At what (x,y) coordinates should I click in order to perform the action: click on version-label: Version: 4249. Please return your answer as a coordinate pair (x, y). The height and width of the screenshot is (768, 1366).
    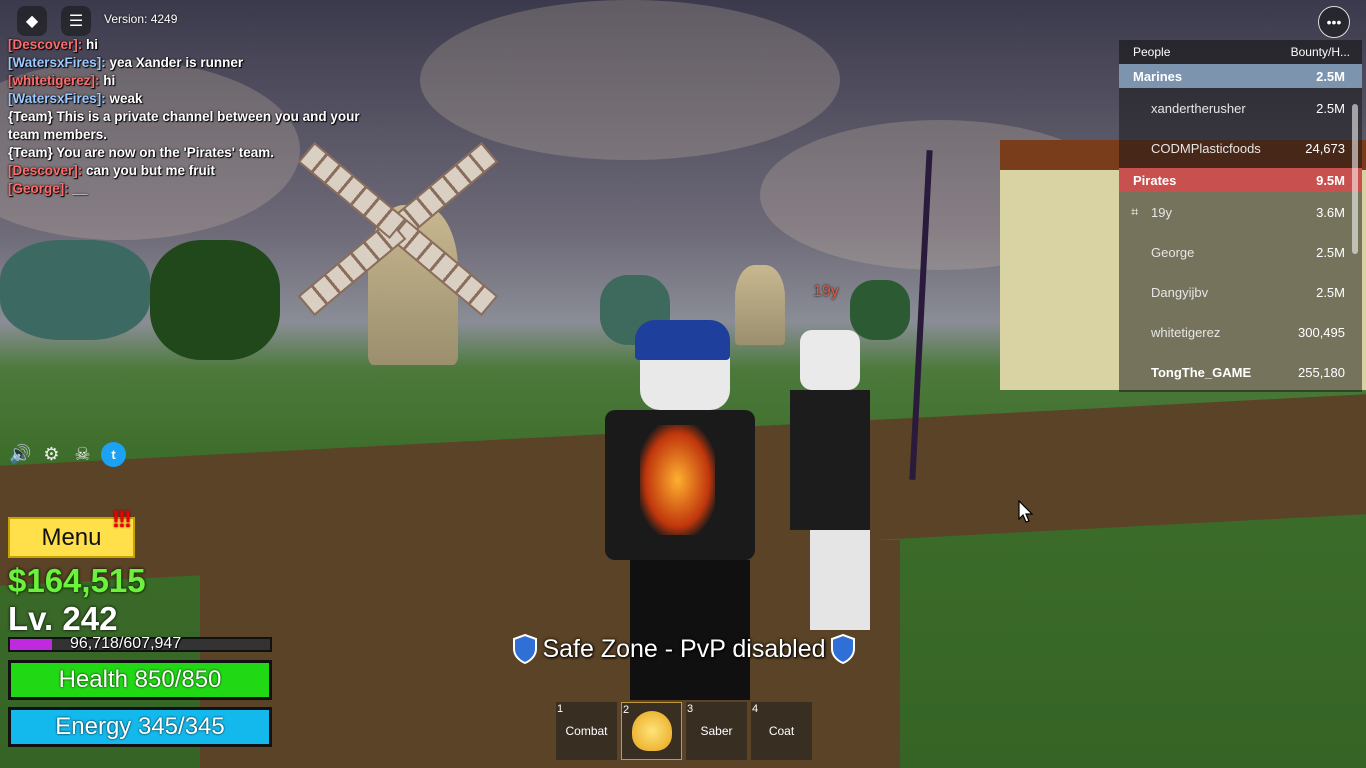
    Looking at the image, I should click on (141, 19).